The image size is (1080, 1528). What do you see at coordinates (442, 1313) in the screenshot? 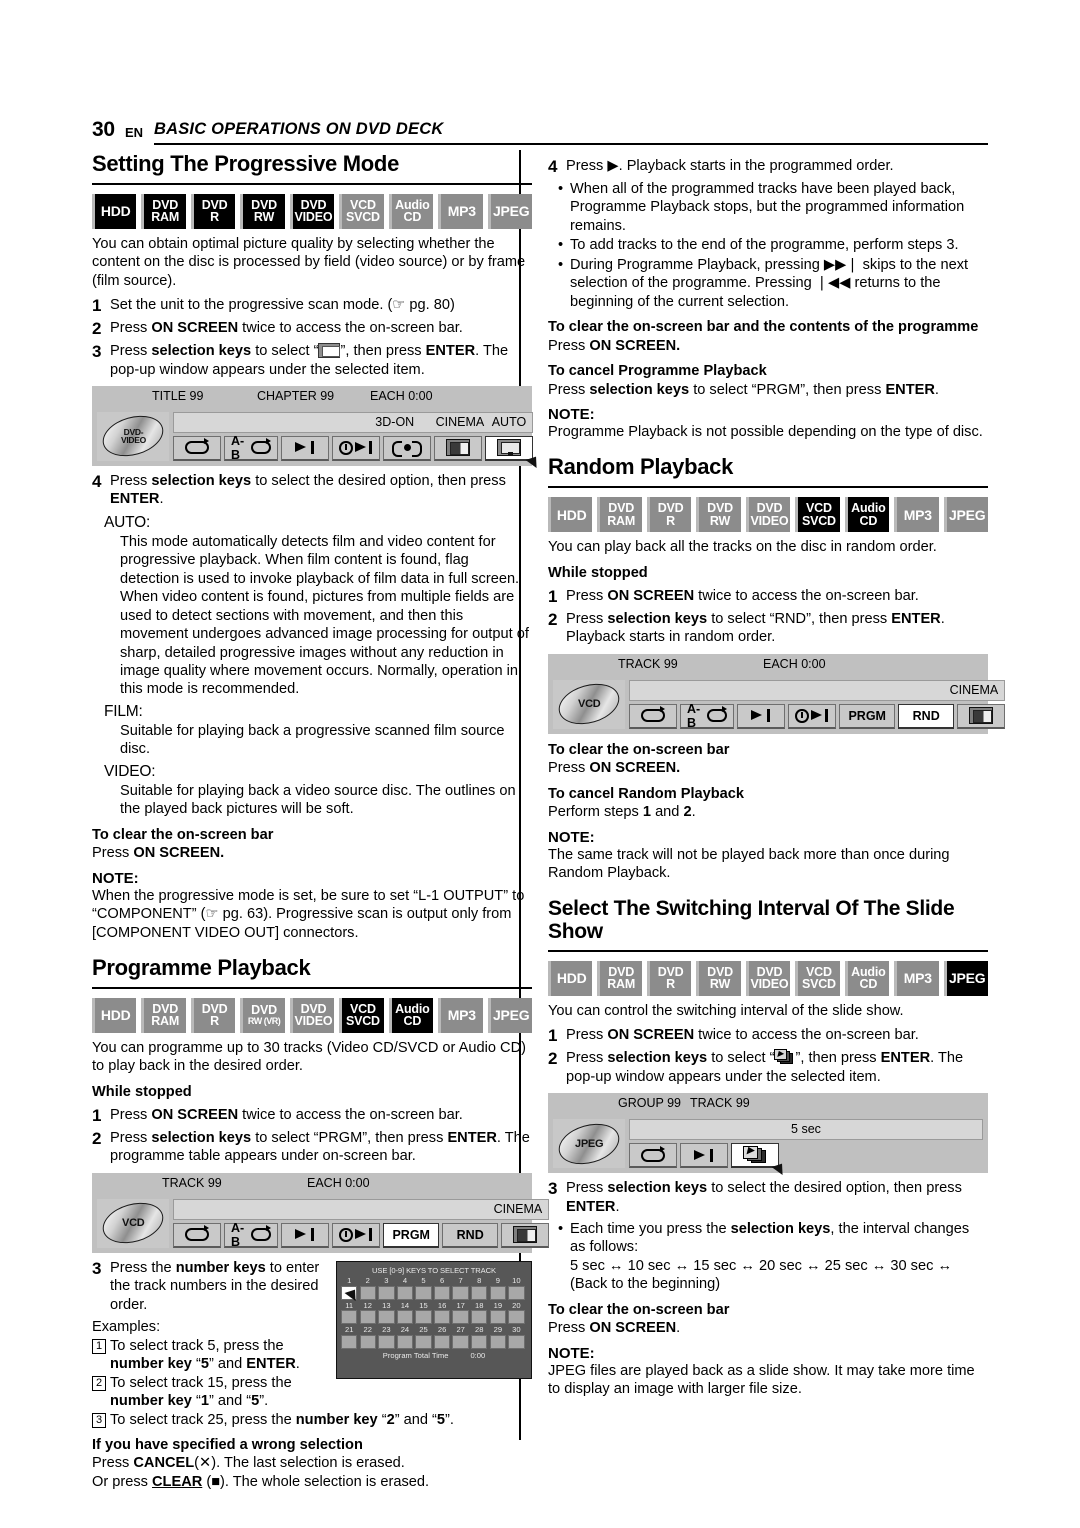
I see `programme-cell: 16` at bounding box center [442, 1313].